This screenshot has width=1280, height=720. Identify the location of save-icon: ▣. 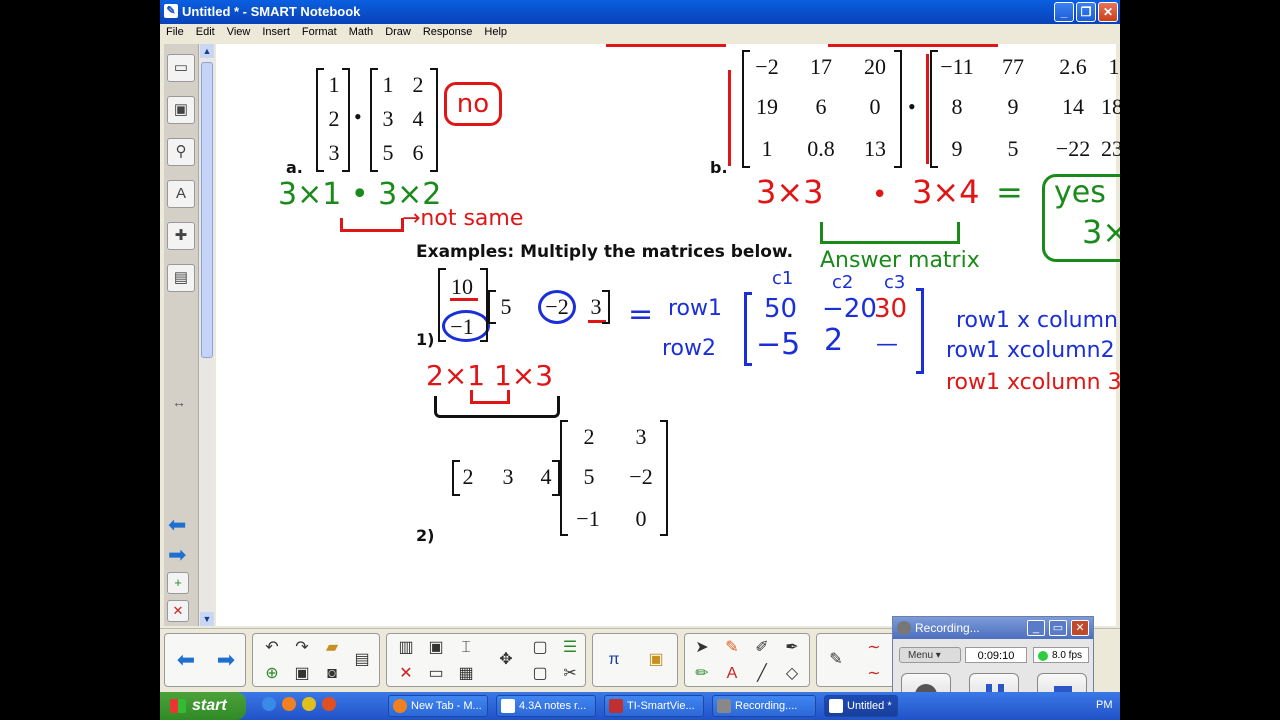
(302, 674).